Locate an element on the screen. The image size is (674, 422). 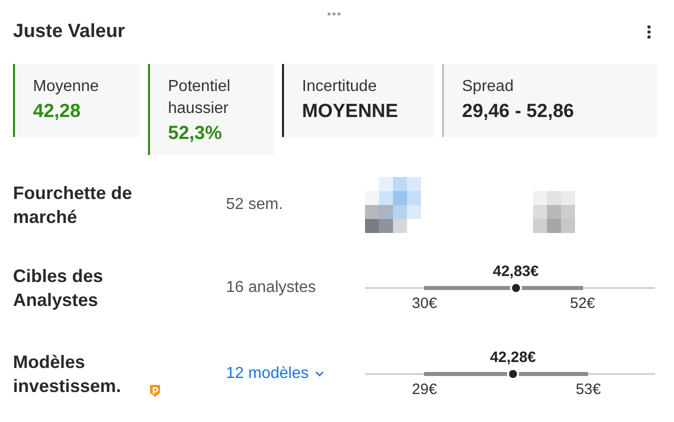
target-value: 42,28€ is located at coordinates (513, 357).